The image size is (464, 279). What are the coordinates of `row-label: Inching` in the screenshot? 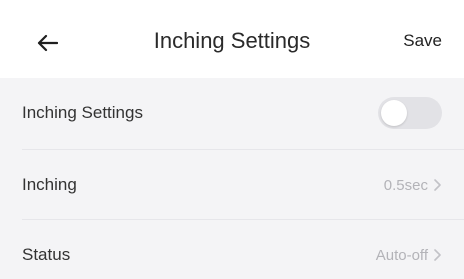 It's located at (49, 184).